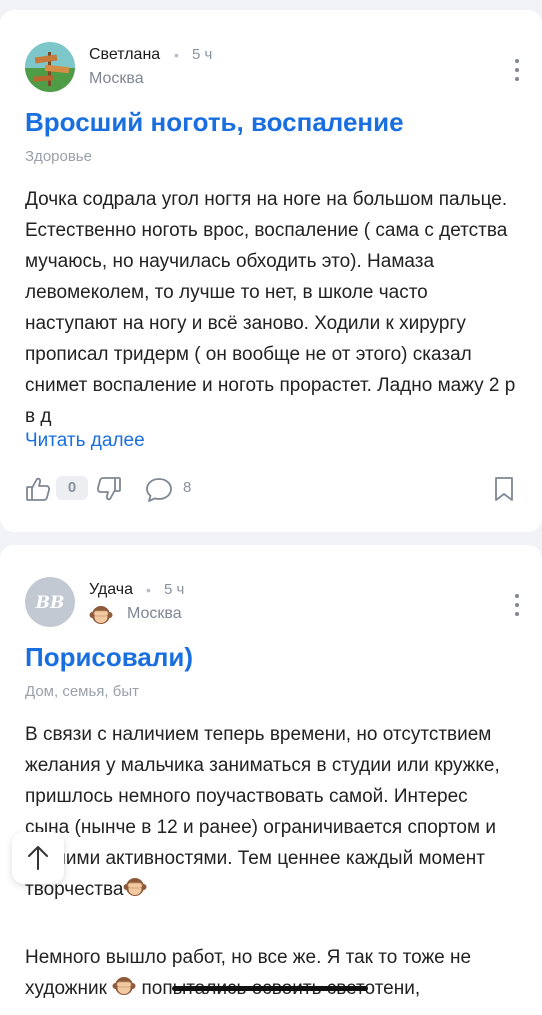  What do you see at coordinates (214, 122) in the screenshot?
I see `post-title: Вросший ноготь, воспаление` at bounding box center [214, 122].